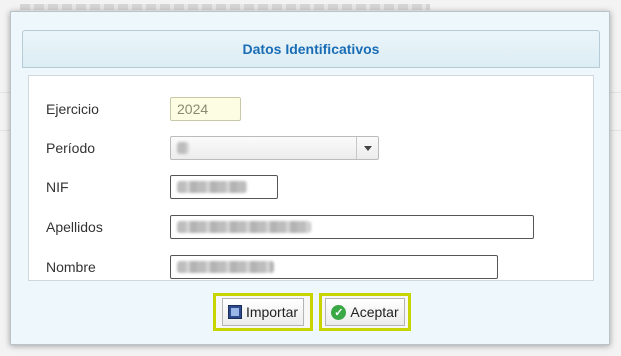 The image size is (621, 356). Describe the element at coordinates (374, 312) in the screenshot. I see `aceptar-label: Aceptar` at that location.